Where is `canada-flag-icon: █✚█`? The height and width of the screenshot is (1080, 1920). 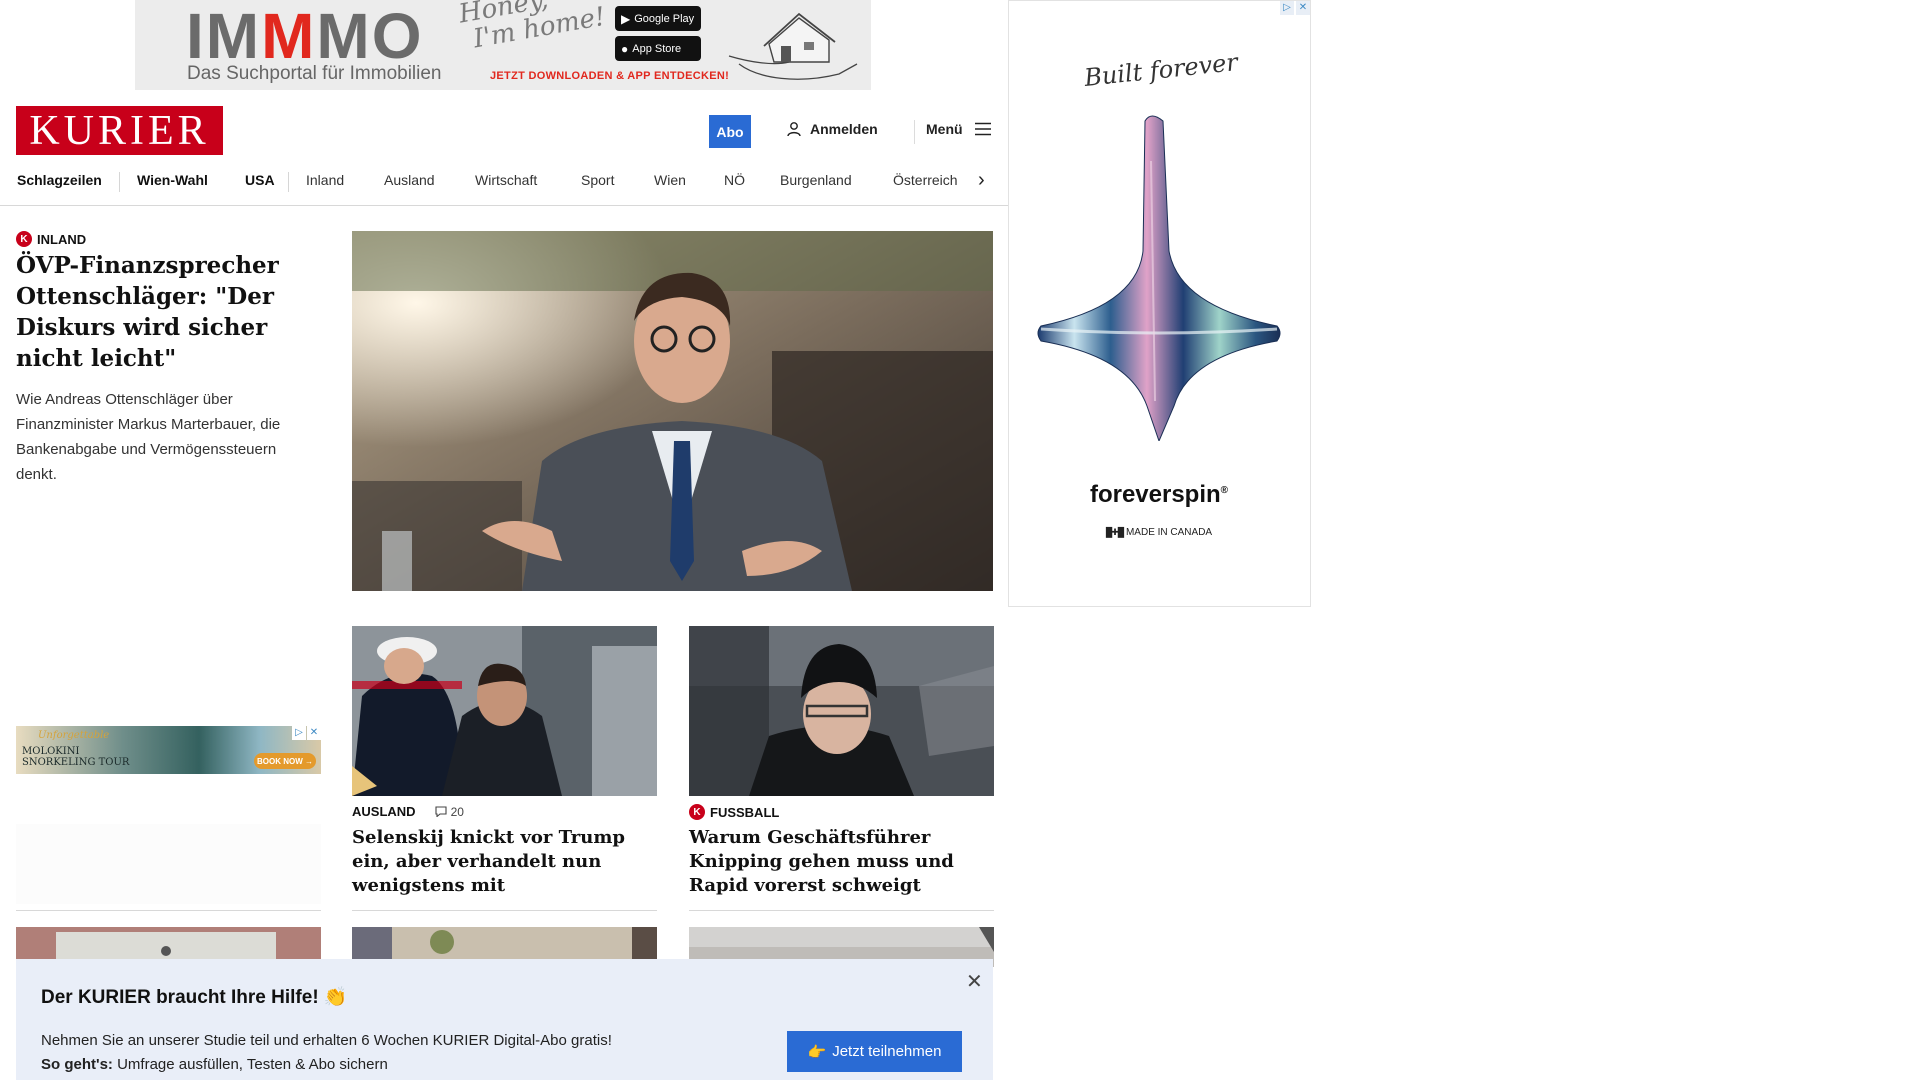
canada-flag-icon: █✚█ is located at coordinates (1114, 532).